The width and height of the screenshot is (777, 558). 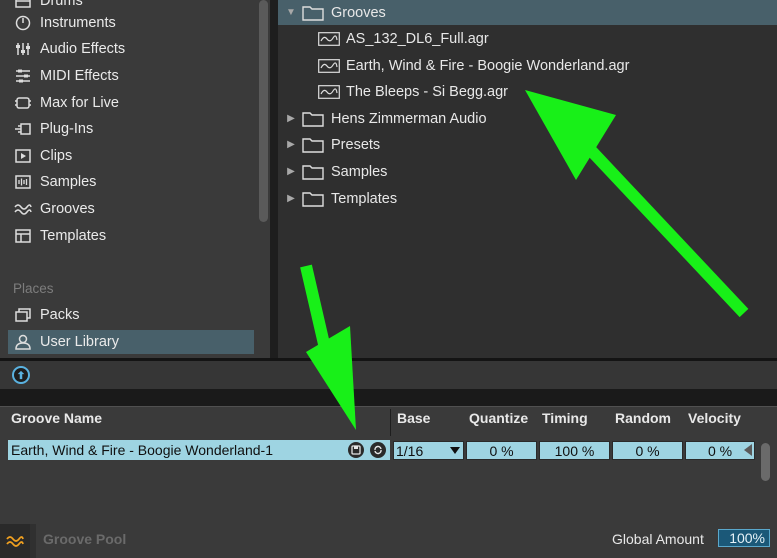 What do you see at coordinates (527, 171) in the screenshot?
I see `browser-folder-samples: ▶ Samples` at bounding box center [527, 171].